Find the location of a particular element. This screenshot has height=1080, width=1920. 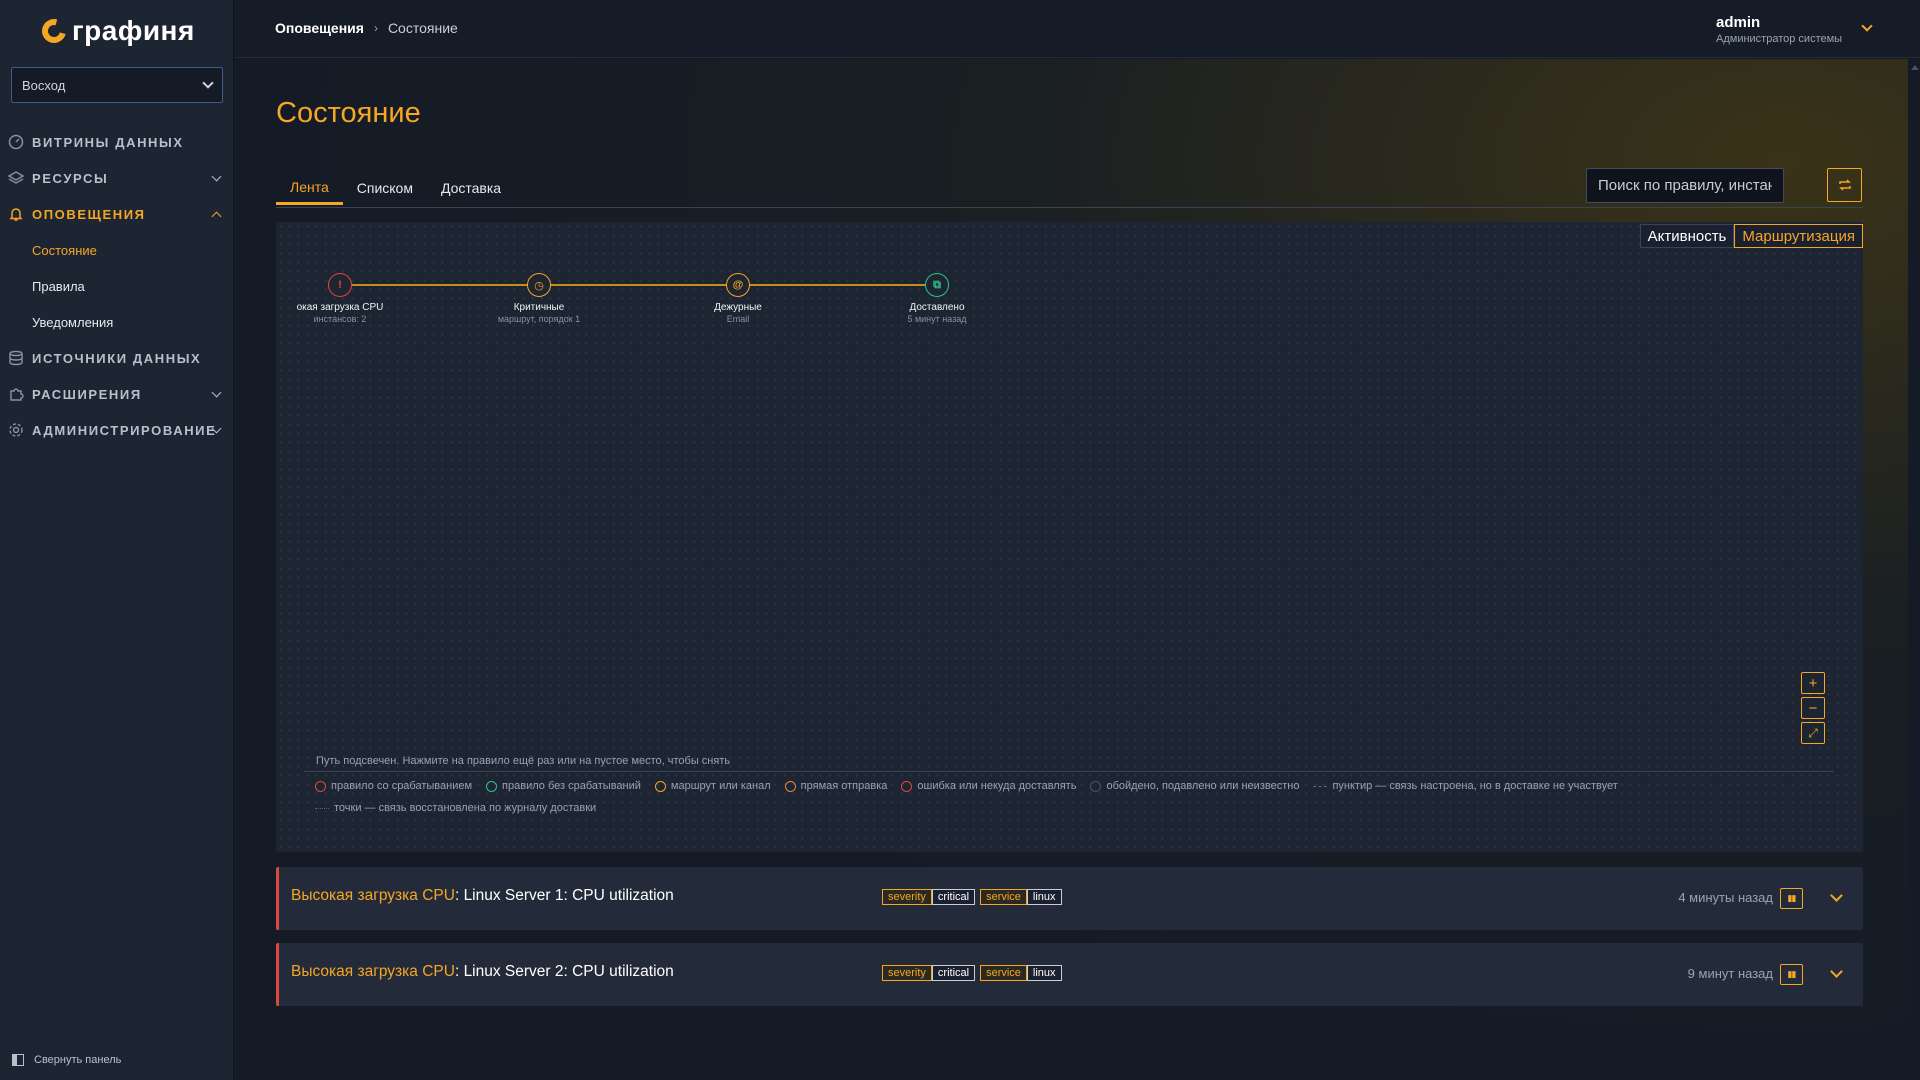

refresh-icon is located at coordinates (1844, 185).